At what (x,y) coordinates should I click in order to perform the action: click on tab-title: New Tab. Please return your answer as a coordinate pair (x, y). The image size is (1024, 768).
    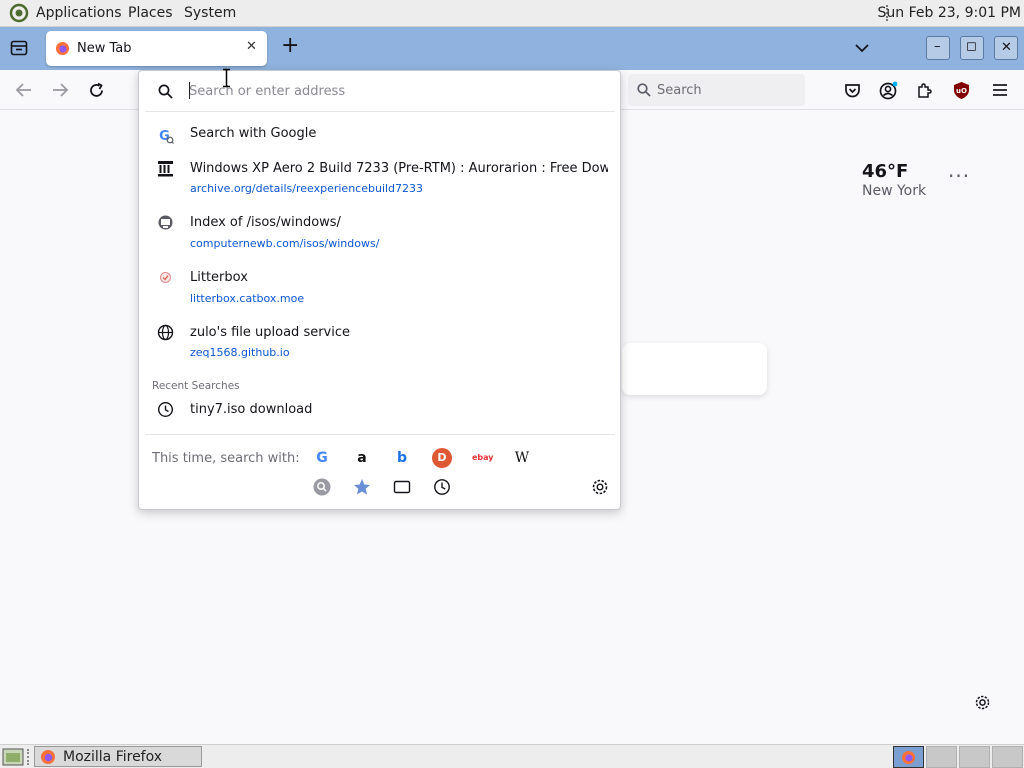
    Looking at the image, I should click on (104, 48).